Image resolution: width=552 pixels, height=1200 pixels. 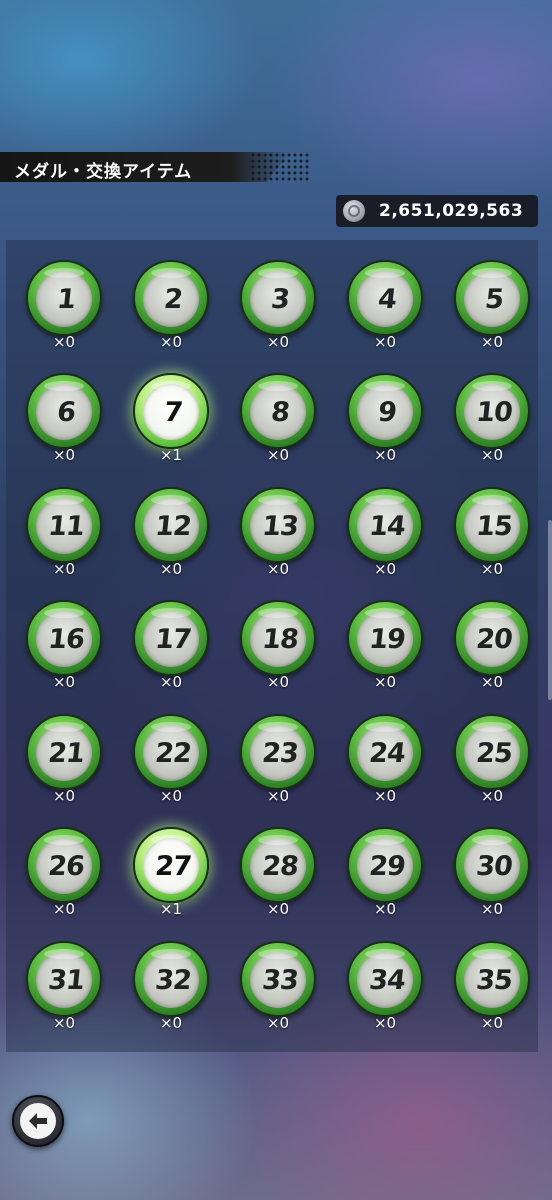 I want to click on medal-item: 3 ×0, so click(x=278, y=303).